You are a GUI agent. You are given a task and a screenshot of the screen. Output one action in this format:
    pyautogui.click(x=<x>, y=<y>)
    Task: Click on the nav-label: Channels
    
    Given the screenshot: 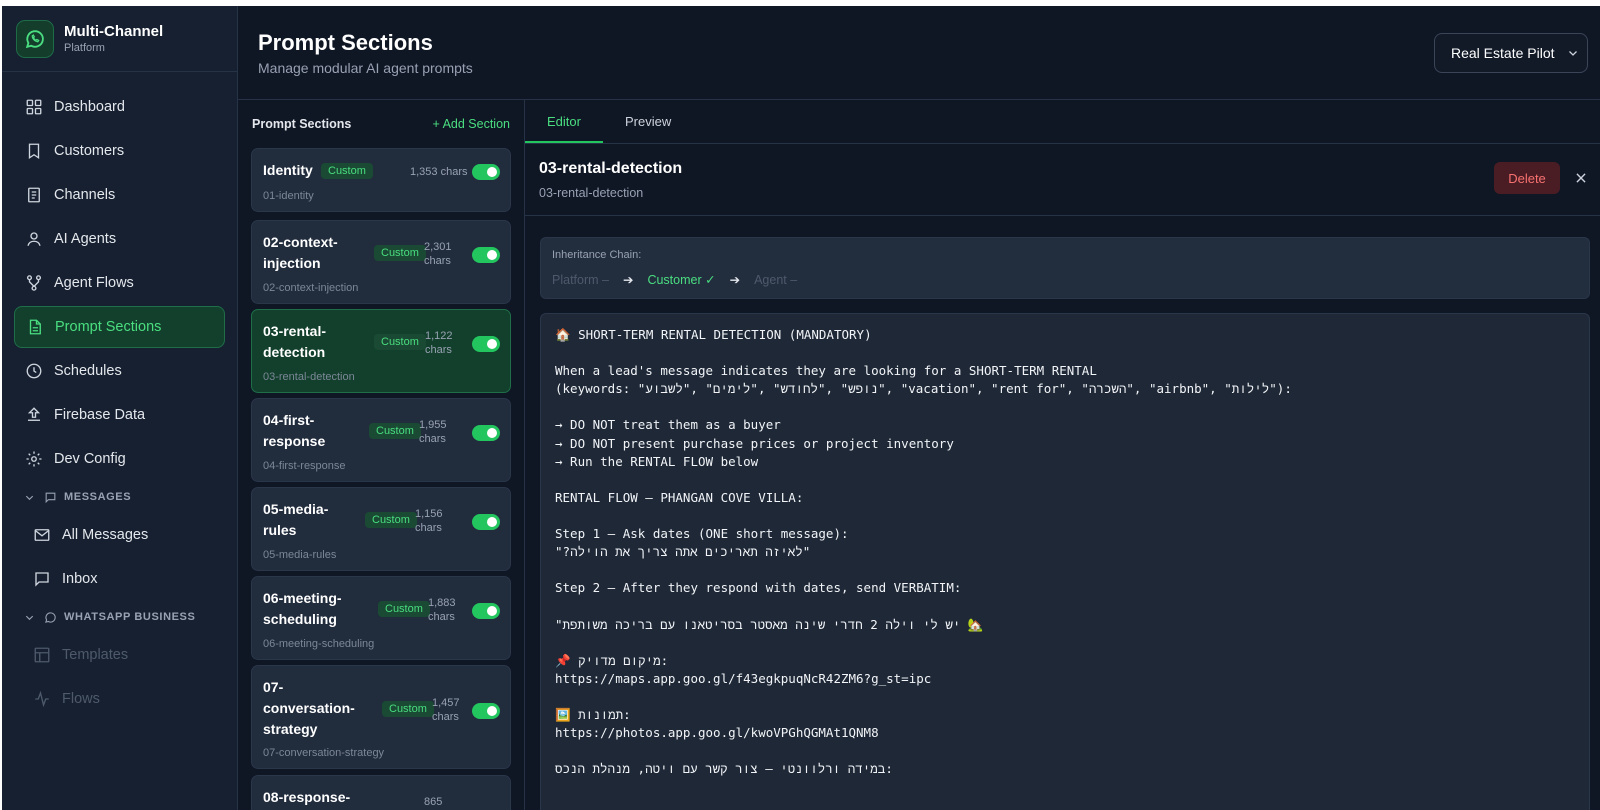 What is the action you would take?
    pyautogui.click(x=85, y=195)
    